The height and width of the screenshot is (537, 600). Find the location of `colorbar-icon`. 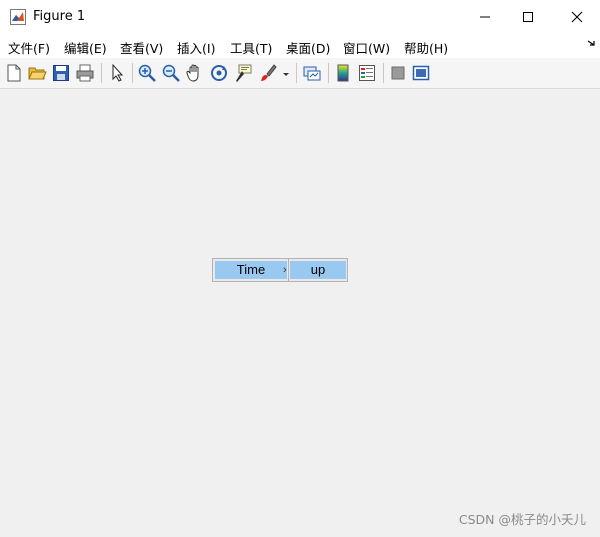

colorbar-icon is located at coordinates (343, 73).